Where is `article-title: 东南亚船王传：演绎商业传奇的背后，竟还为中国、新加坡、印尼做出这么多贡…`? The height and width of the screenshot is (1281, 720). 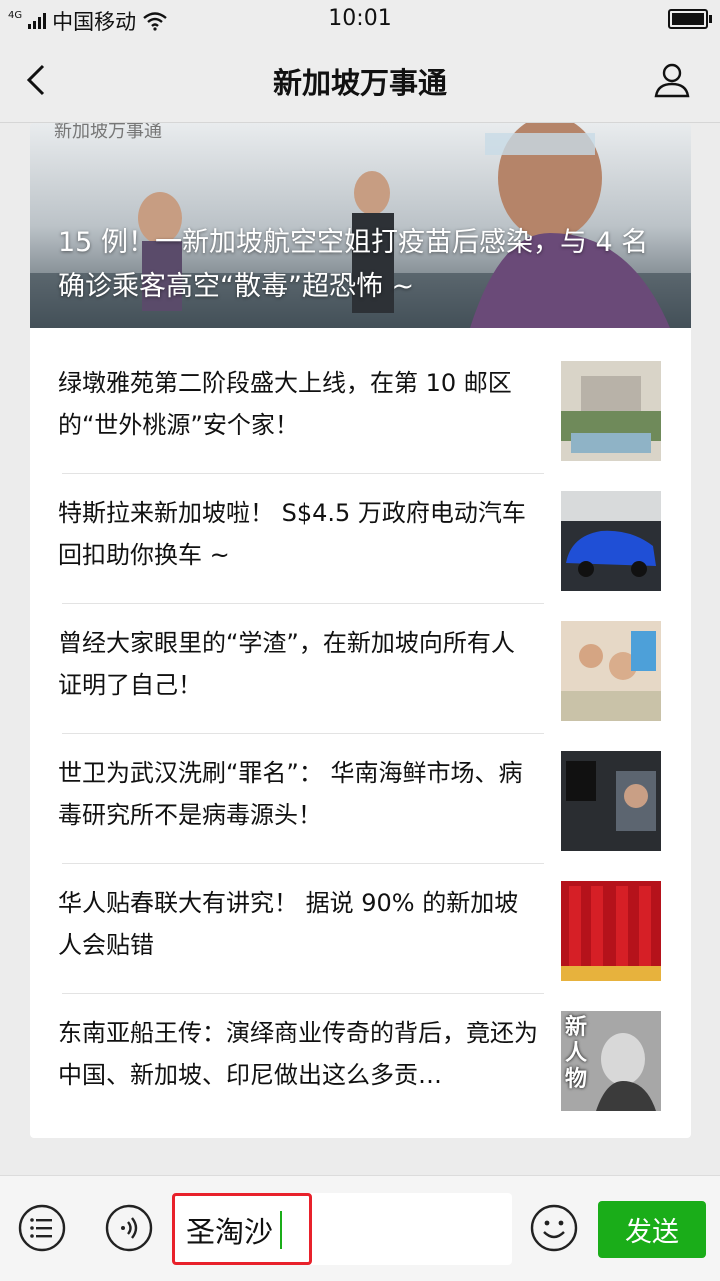 article-title: 东南亚船王传：演绎商业传奇的背后，竟还为中国、新加坡、印尼做出这么多贡… is located at coordinates (298, 1054).